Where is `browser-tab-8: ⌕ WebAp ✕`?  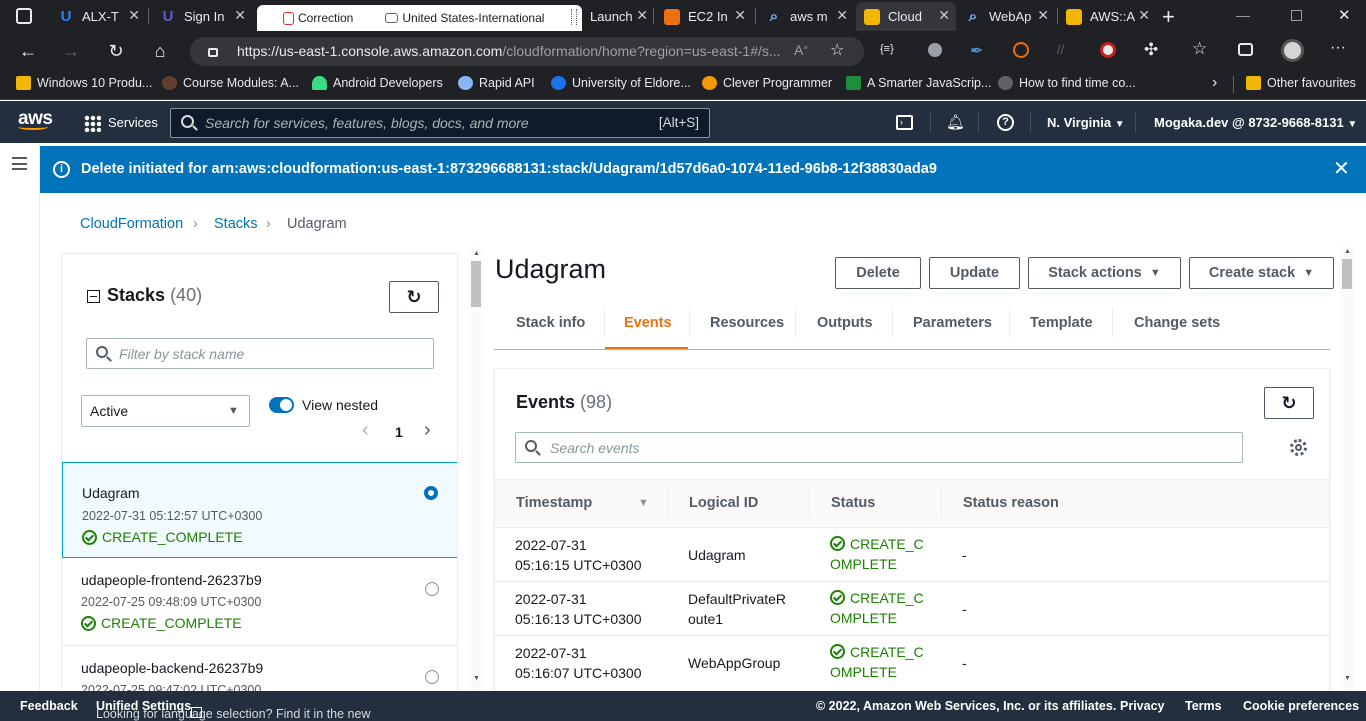 browser-tab-8: ⌕ WebAp ✕ is located at coordinates (1006, 16).